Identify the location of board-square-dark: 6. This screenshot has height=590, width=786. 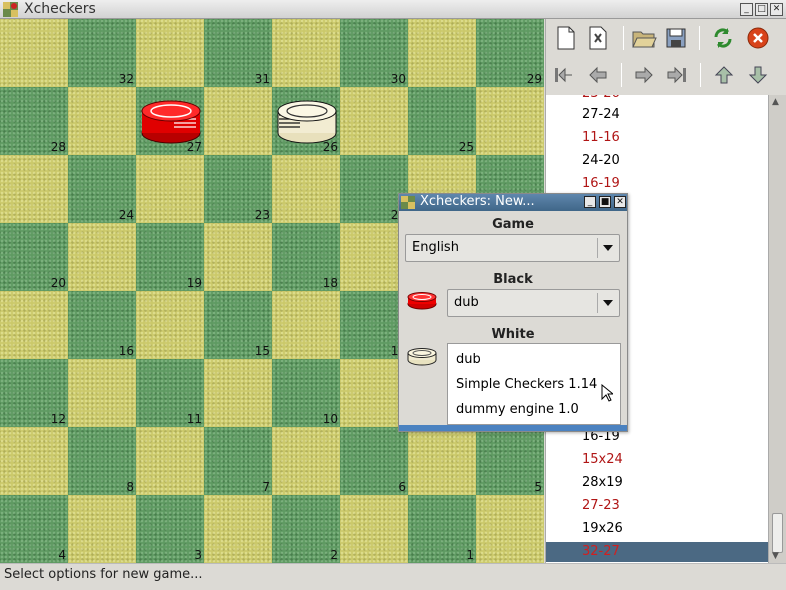
(374, 461).